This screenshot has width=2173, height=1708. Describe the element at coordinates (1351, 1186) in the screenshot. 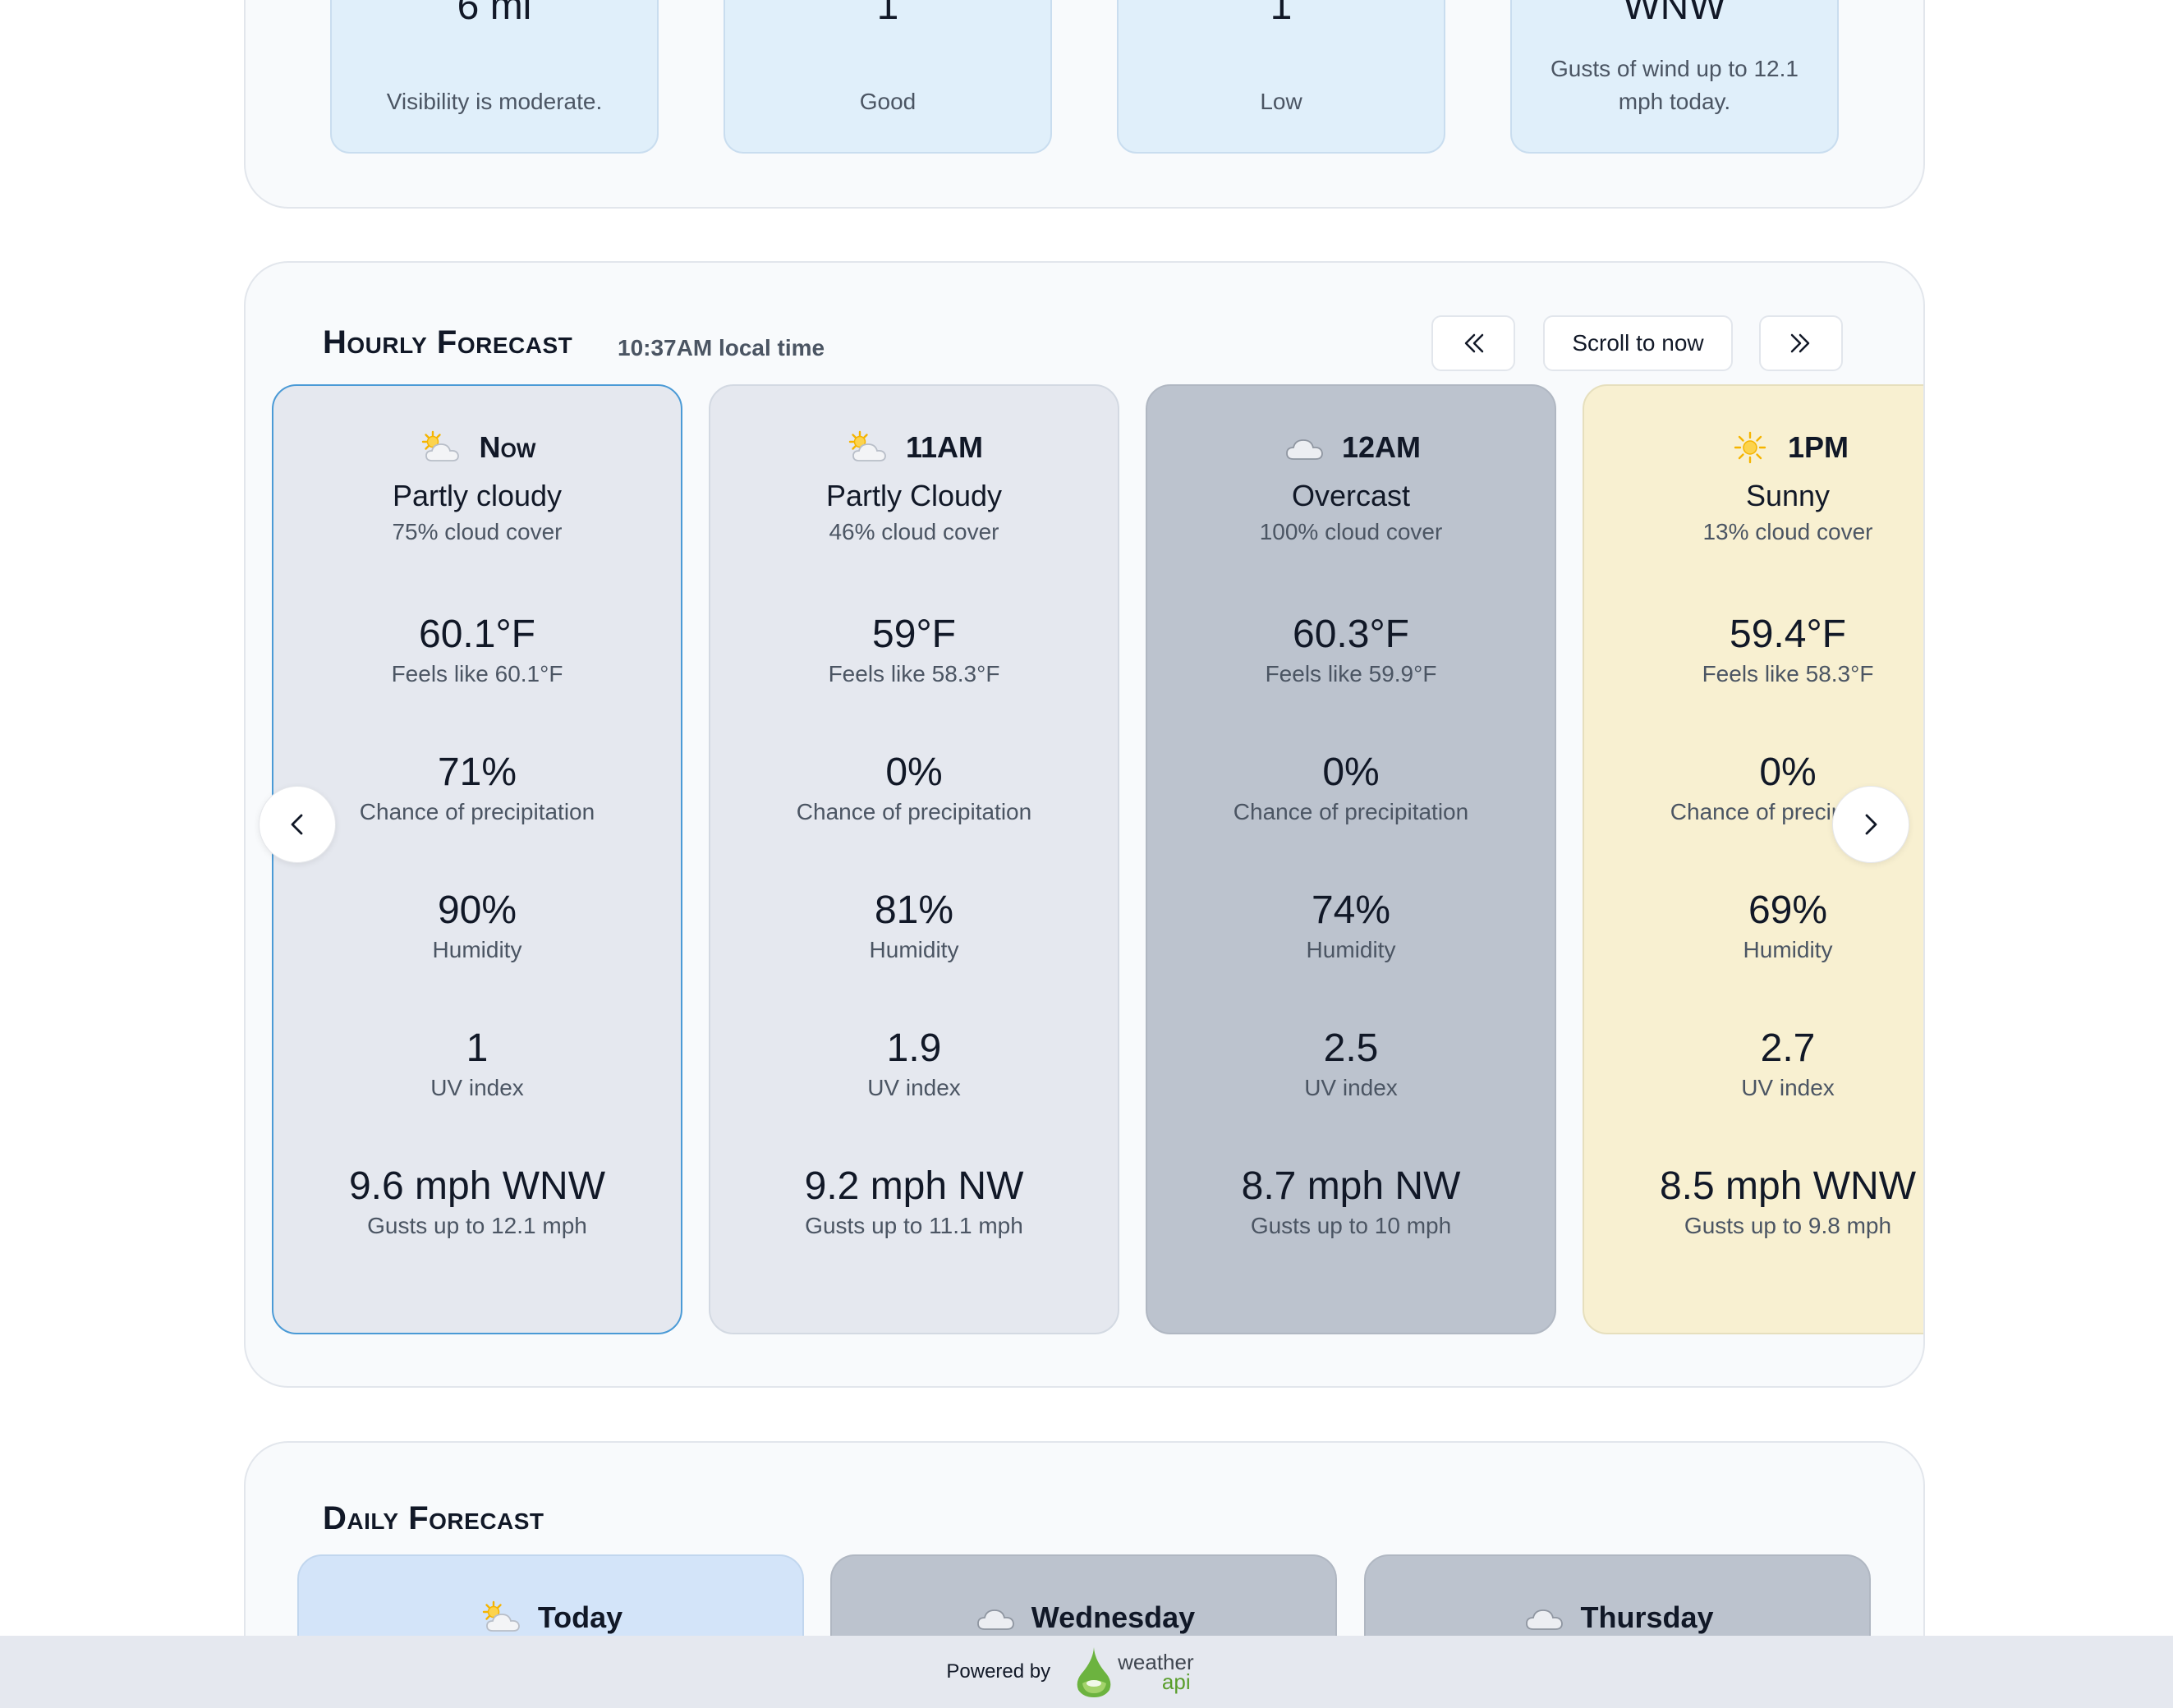

I see `hour-wind: 8.7 mph NW` at that location.